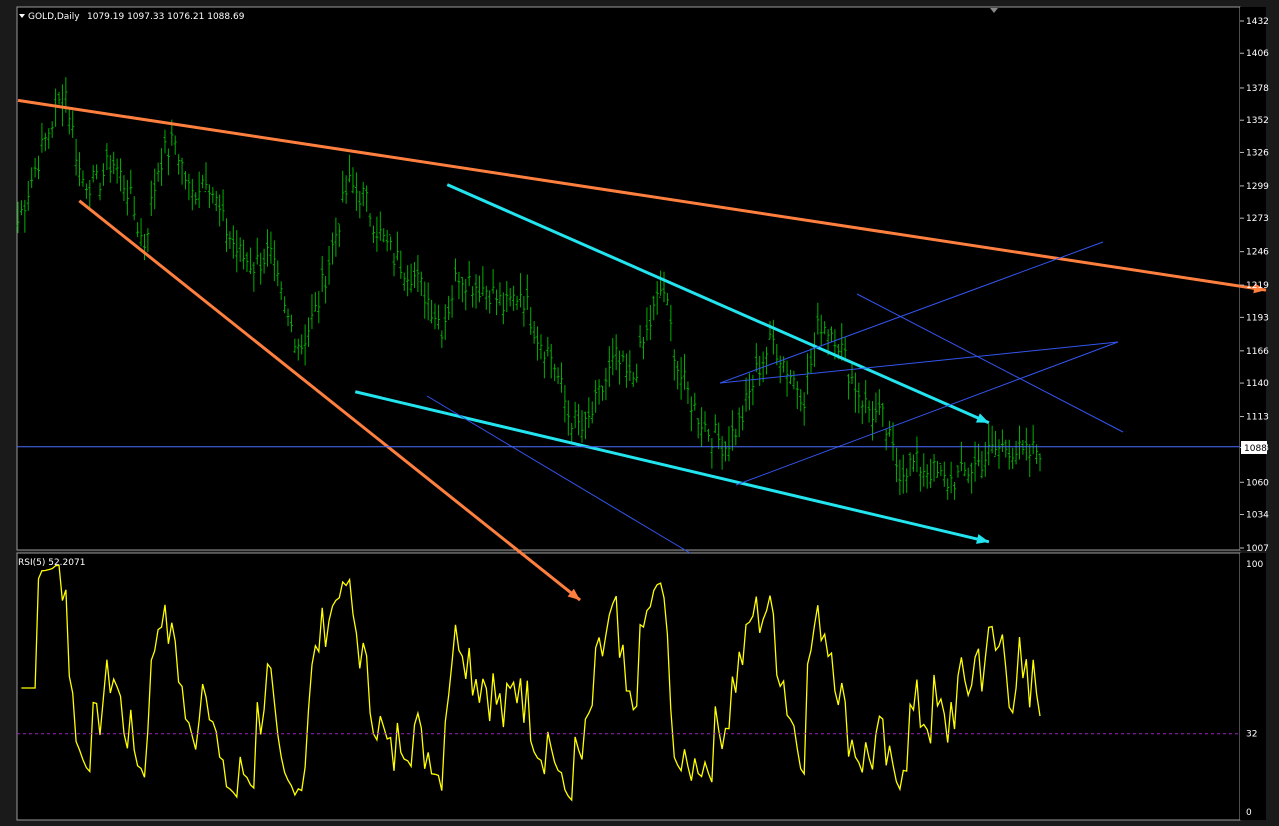 The width and height of the screenshot is (1279, 826). I want to click on price-tick-label: 1113, so click(1257, 418).